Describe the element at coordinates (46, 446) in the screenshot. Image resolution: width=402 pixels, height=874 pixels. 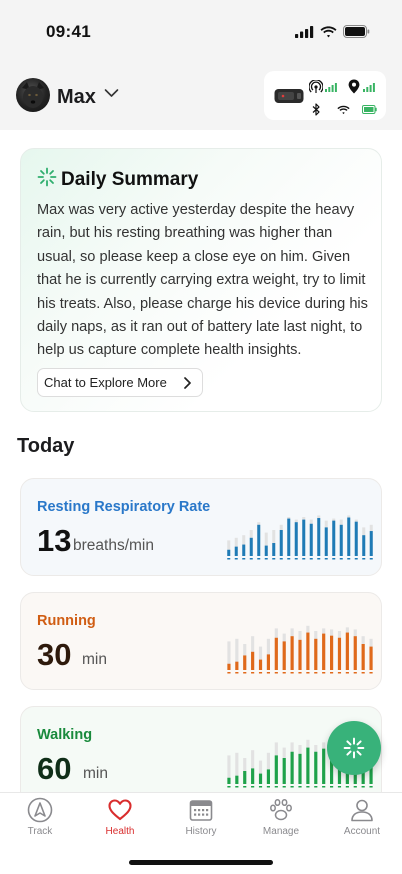
I see `section-title-today: Today` at that location.